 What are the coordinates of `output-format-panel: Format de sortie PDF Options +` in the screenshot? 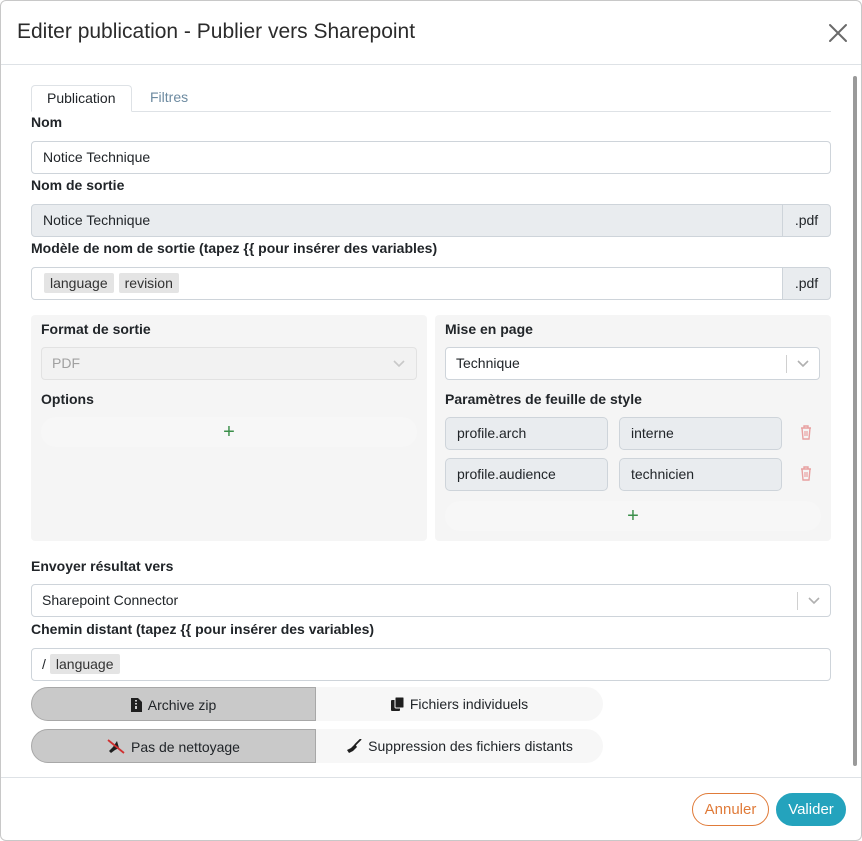 It's located at (229, 428).